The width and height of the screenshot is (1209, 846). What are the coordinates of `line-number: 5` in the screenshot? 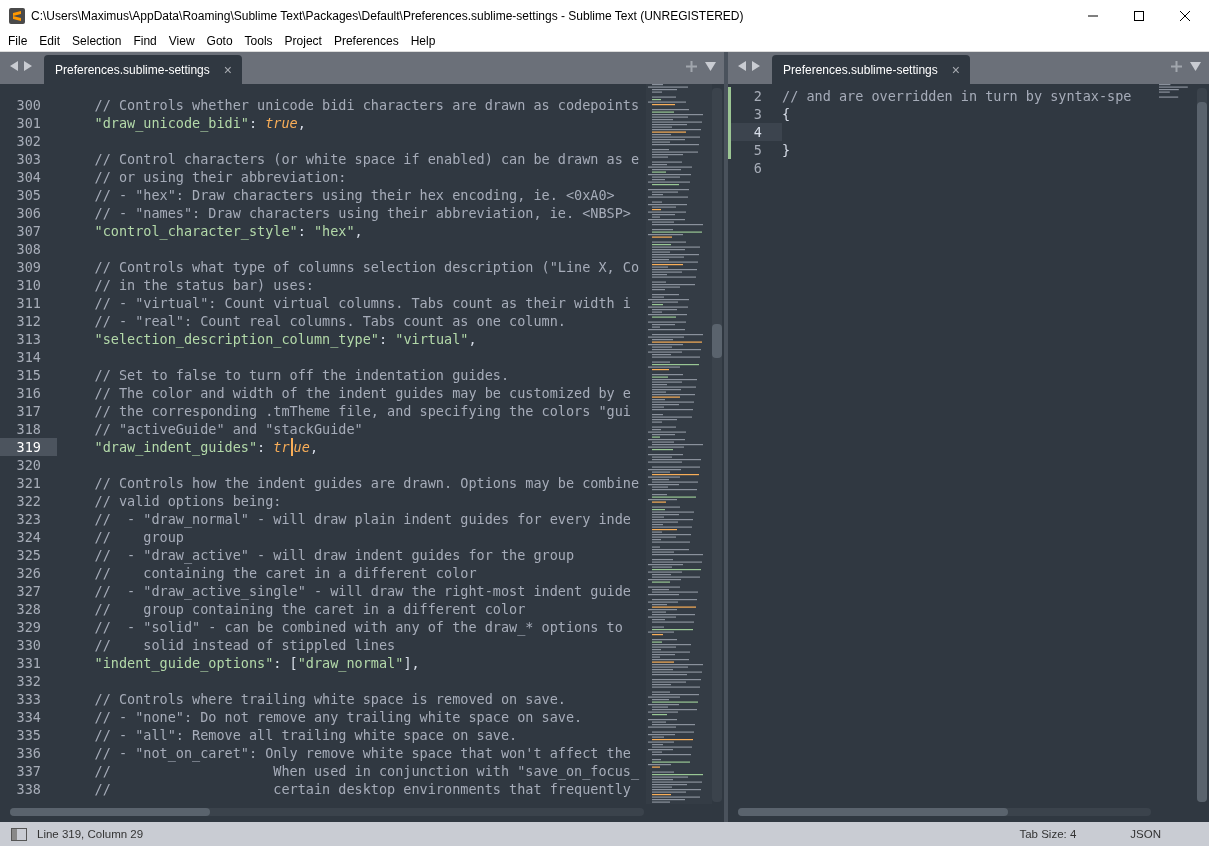 It's located at (755, 150).